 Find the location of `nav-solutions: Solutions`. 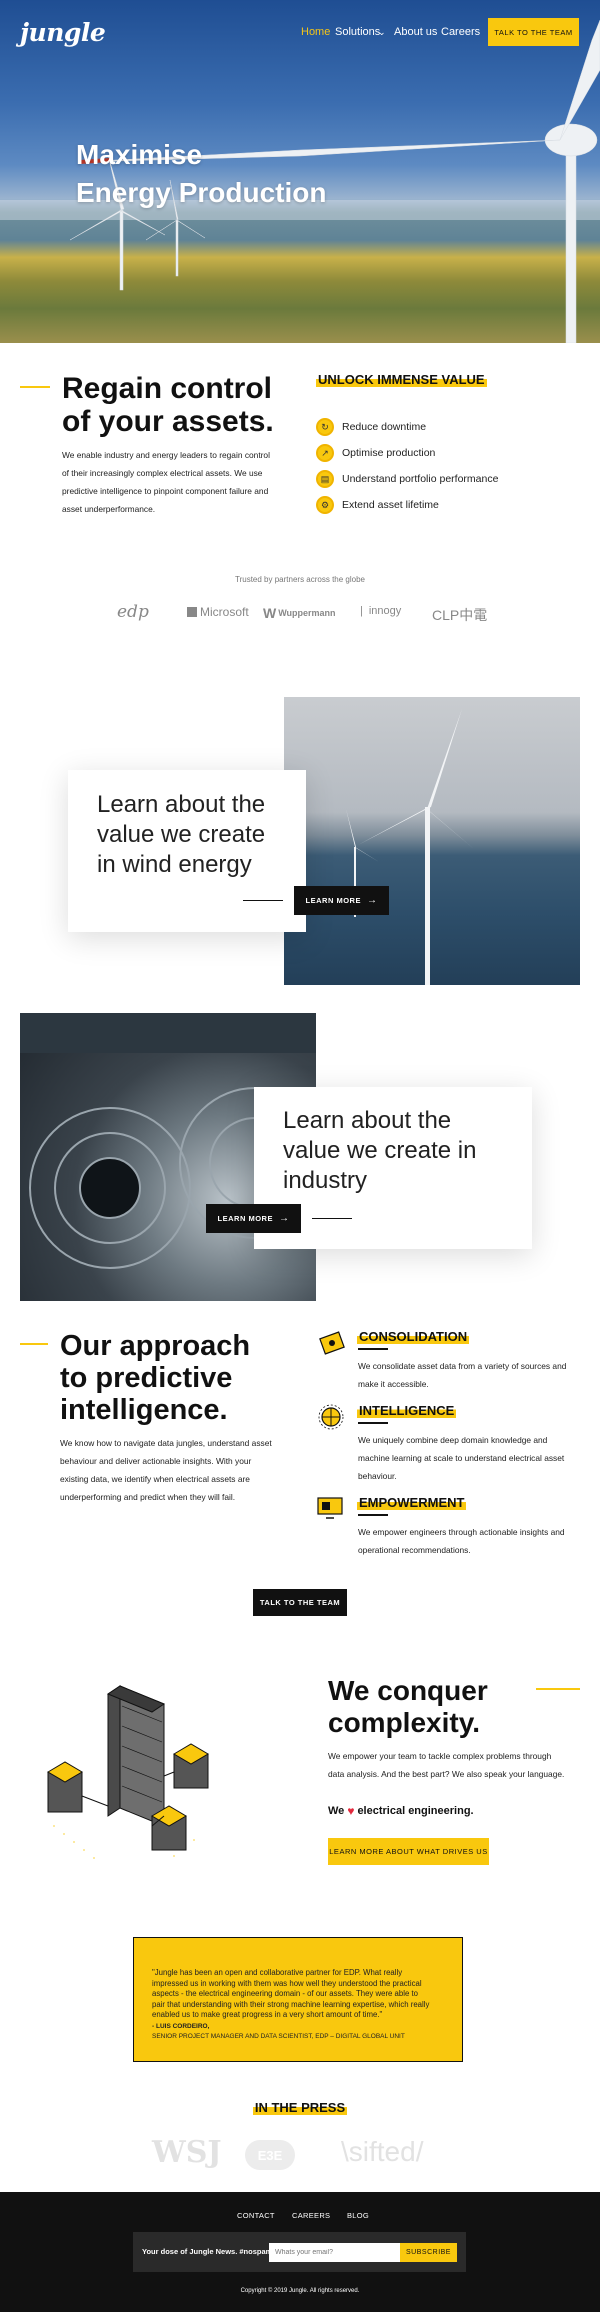

nav-solutions: Solutions is located at coordinates (357, 32).